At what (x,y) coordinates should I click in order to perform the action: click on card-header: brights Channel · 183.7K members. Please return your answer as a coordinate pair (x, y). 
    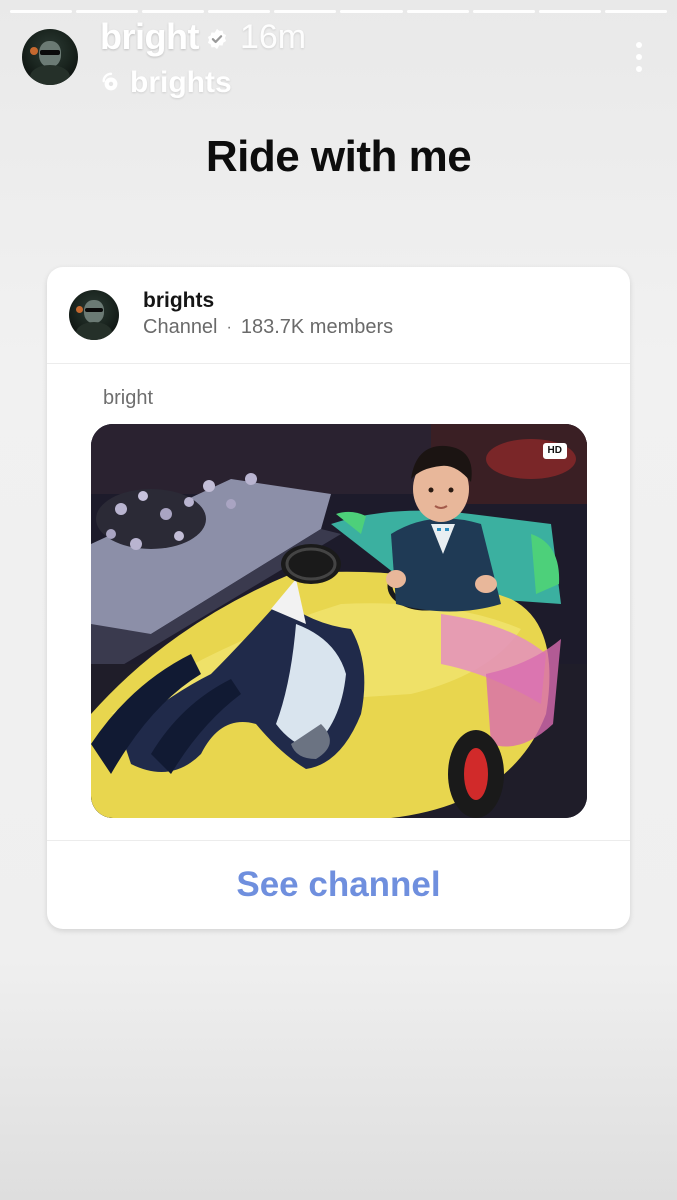
    Looking at the image, I should click on (338, 315).